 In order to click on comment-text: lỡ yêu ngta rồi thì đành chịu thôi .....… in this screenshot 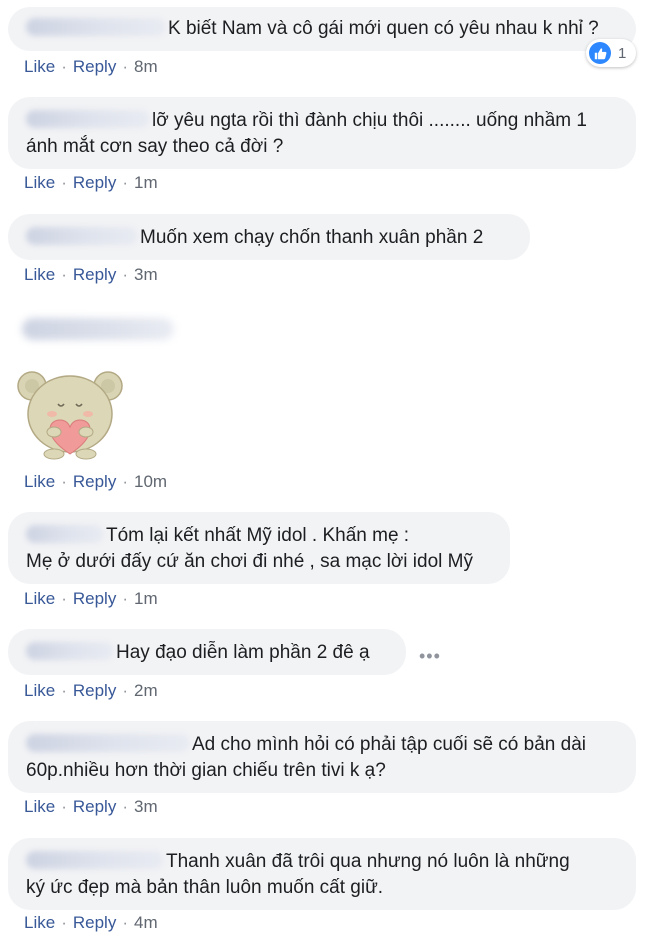, I will do `click(369, 120)`.